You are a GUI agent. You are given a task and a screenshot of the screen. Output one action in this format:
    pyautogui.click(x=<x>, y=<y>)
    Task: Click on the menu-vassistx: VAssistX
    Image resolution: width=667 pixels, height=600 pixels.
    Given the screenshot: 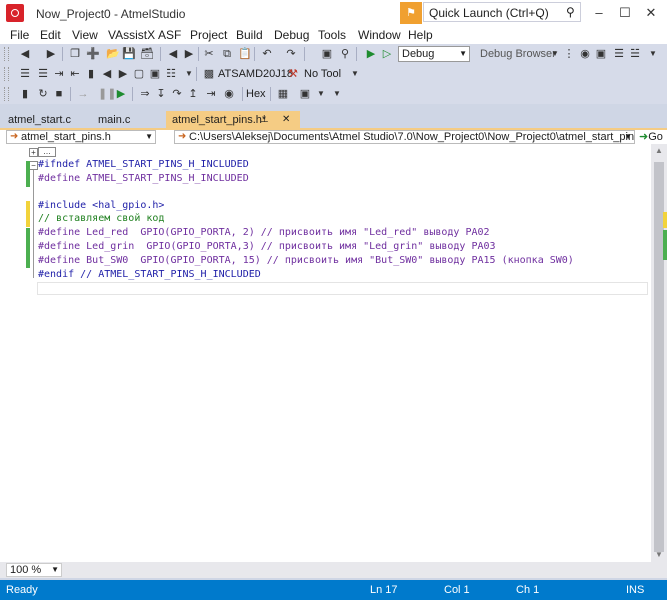 What is the action you would take?
    pyautogui.click(x=131, y=35)
    